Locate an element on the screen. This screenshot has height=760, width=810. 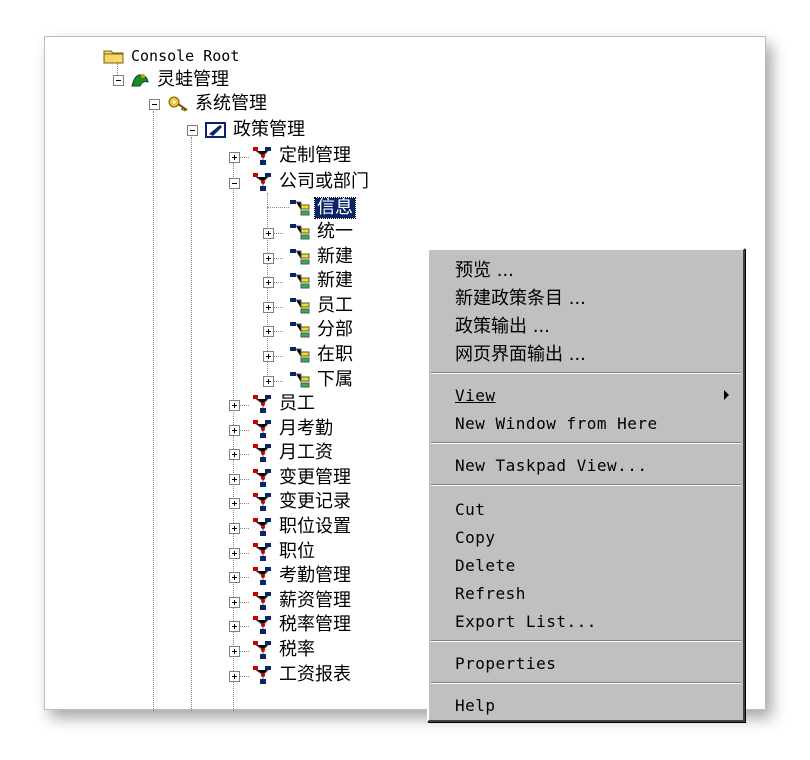
tree-node-info: 信息 is located at coordinates (322, 208).